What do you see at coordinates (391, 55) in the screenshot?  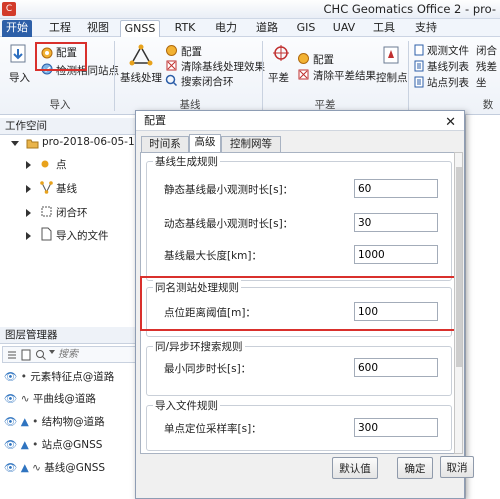 I see `control-point-icon` at bounding box center [391, 55].